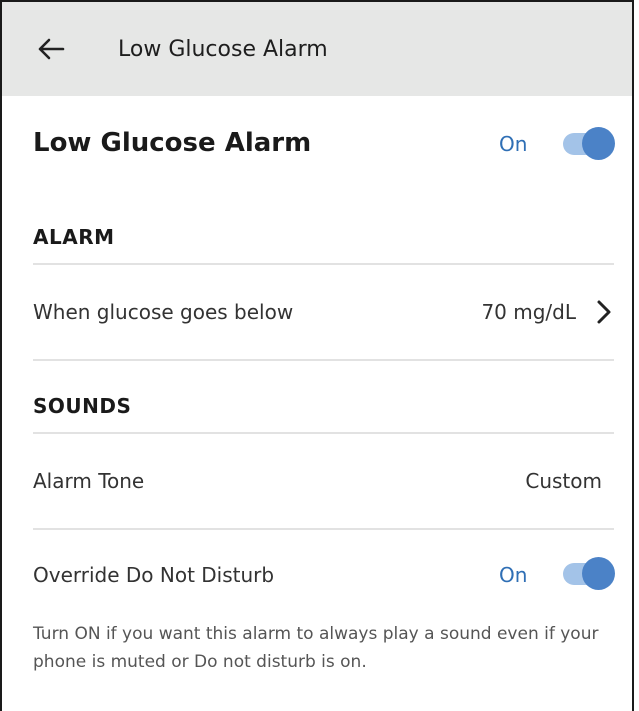 Image resolution: width=639 pixels, height=711 pixels. Describe the element at coordinates (604, 312) in the screenshot. I see `chevron-right-icon` at that location.